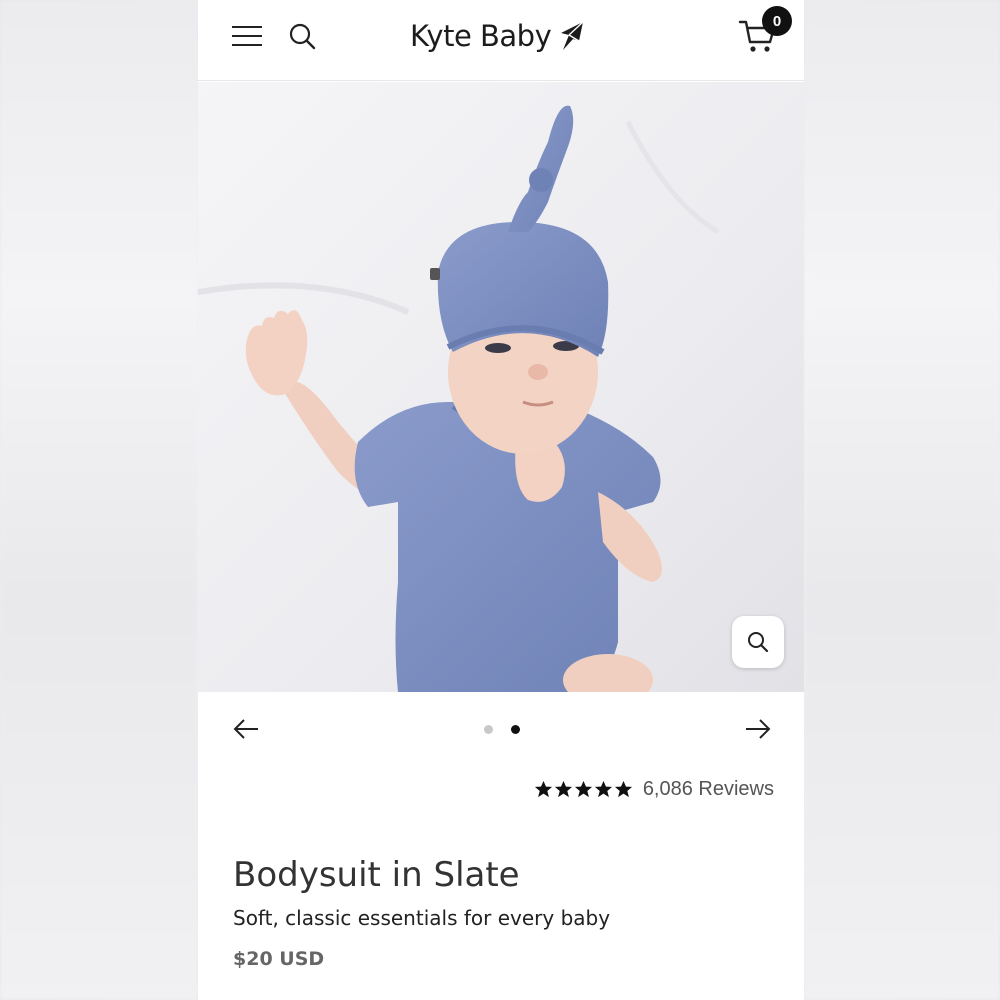  Describe the element at coordinates (279, 959) in the screenshot. I see `product-price: $20 USD` at that location.